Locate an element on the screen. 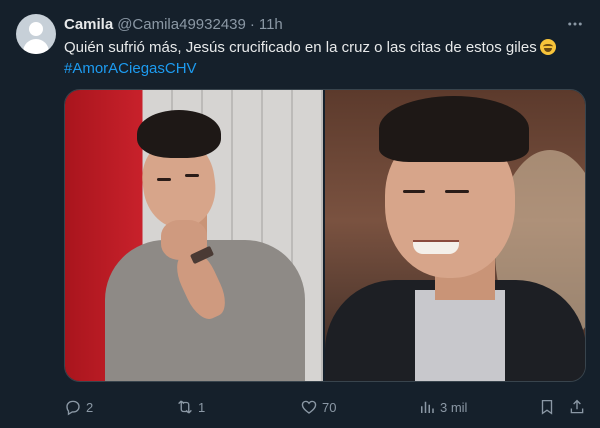 This screenshot has width=600, height=428. avatar-body is located at coordinates (36, 46).